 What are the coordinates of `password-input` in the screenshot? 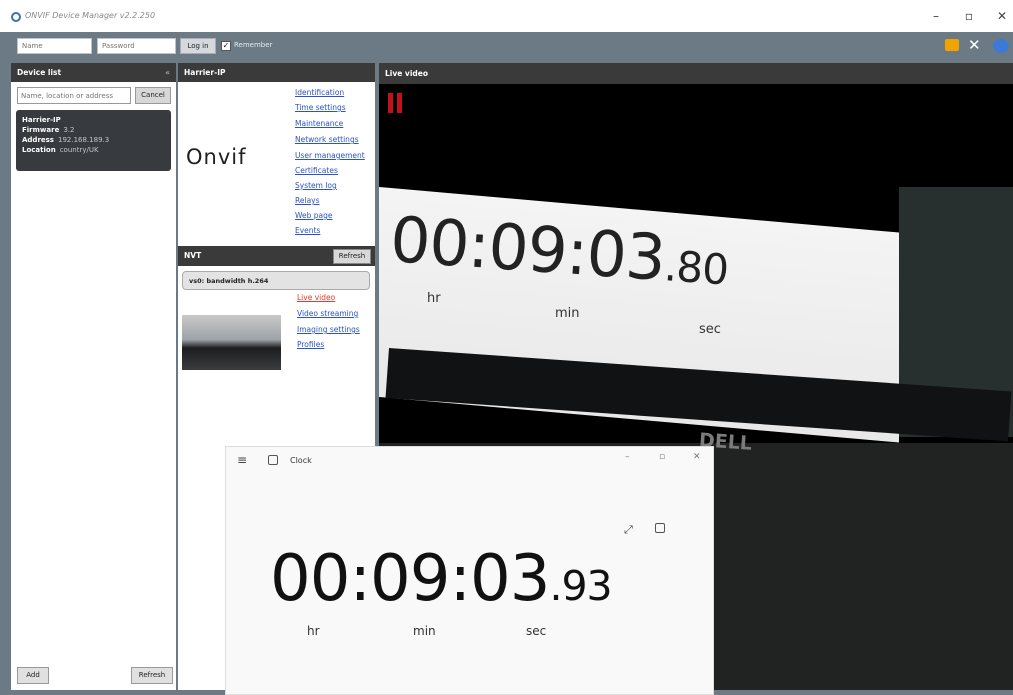 It's located at (136, 46).